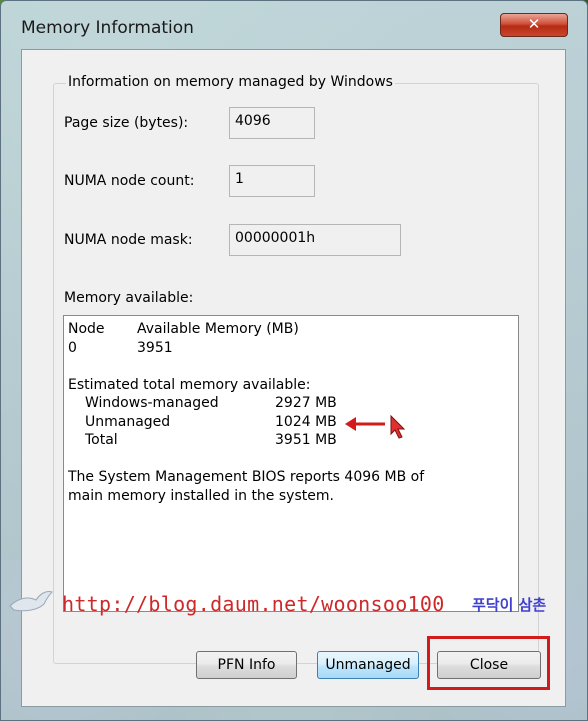 The height and width of the screenshot is (721, 588). What do you see at coordinates (294, 25) in the screenshot?
I see `title-bar: Memory Information ✕` at bounding box center [294, 25].